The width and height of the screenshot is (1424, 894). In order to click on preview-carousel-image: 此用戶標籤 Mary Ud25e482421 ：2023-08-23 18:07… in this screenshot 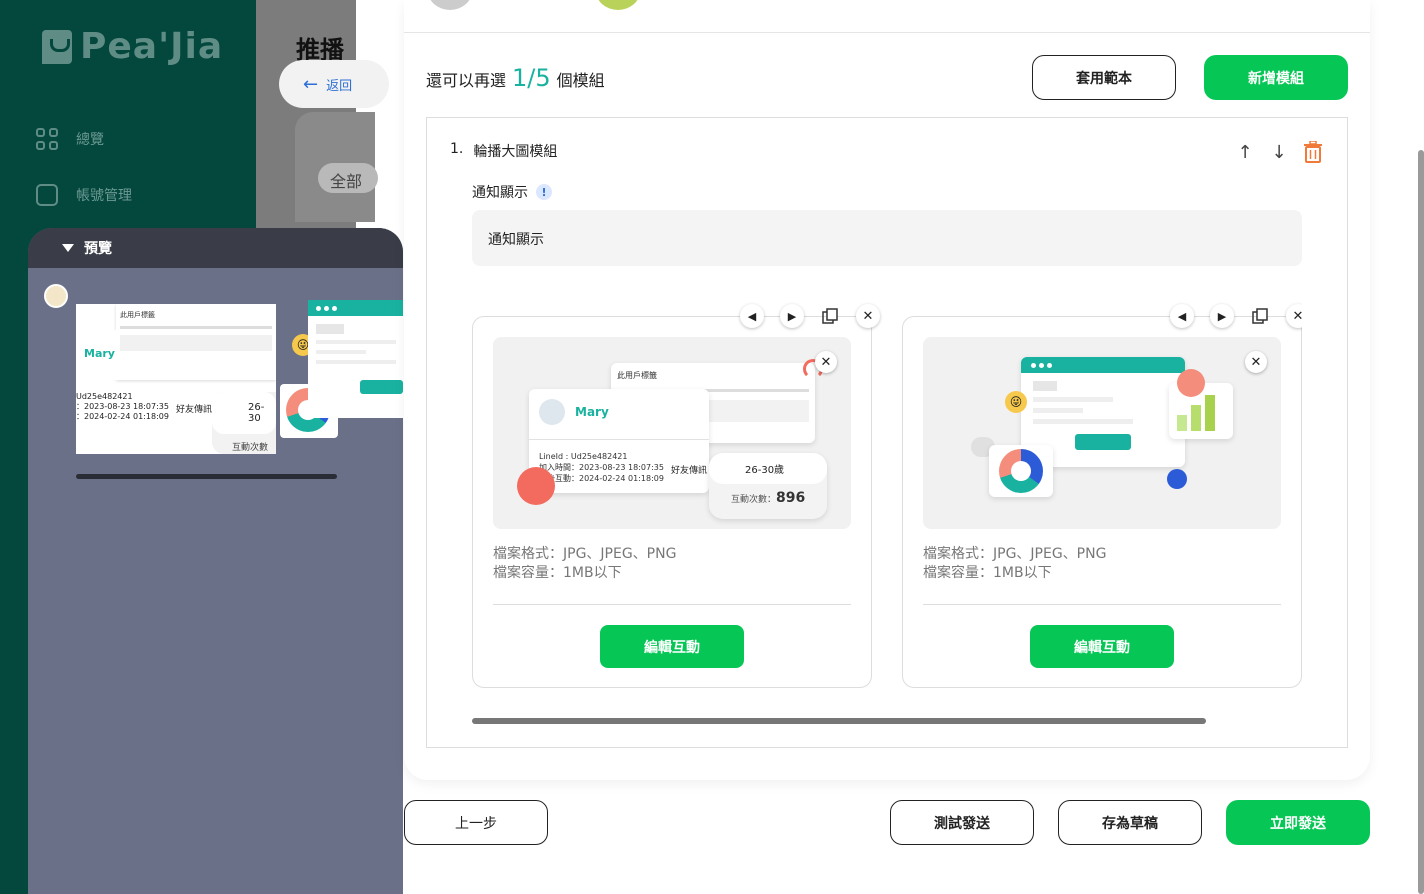, I will do `click(176, 379)`.